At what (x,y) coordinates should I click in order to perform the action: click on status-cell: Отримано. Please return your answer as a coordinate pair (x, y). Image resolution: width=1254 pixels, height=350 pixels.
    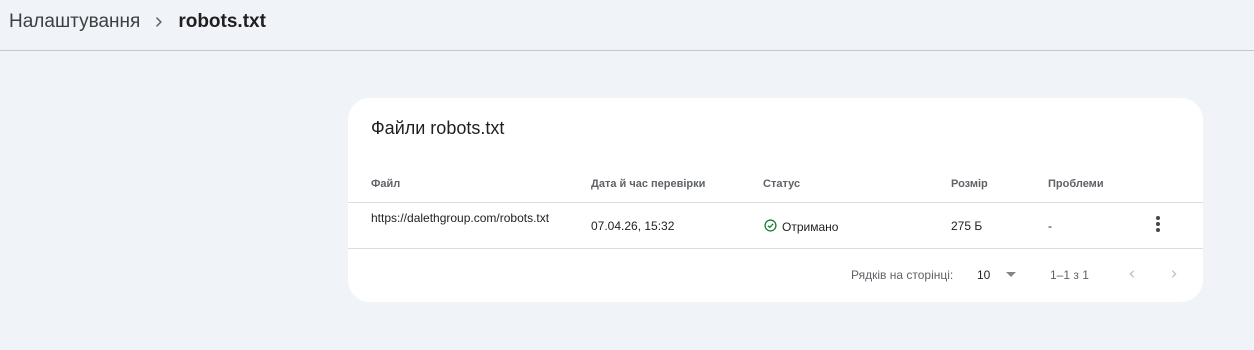
    Looking at the image, I should click on (801, 227).